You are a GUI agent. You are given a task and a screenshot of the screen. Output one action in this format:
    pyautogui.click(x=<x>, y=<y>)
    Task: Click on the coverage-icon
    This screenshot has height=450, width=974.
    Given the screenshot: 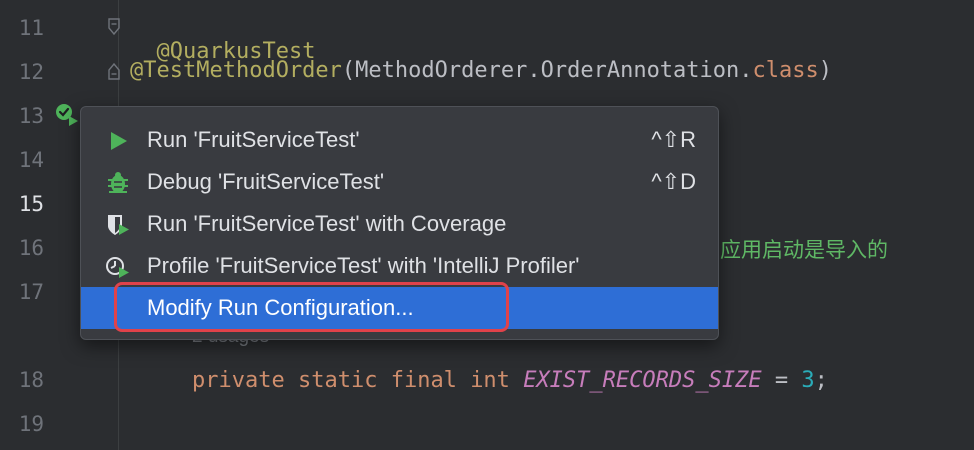 What is the action you would take?
    pyautogui.click(x=118, y=225)
    